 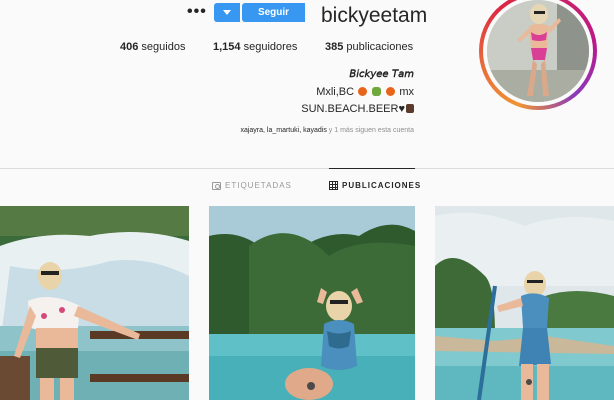 What do you see at coordinates (273, 12) in the screenshot?
I see `follow-button: Seguir` at bounding box center [273, 12].